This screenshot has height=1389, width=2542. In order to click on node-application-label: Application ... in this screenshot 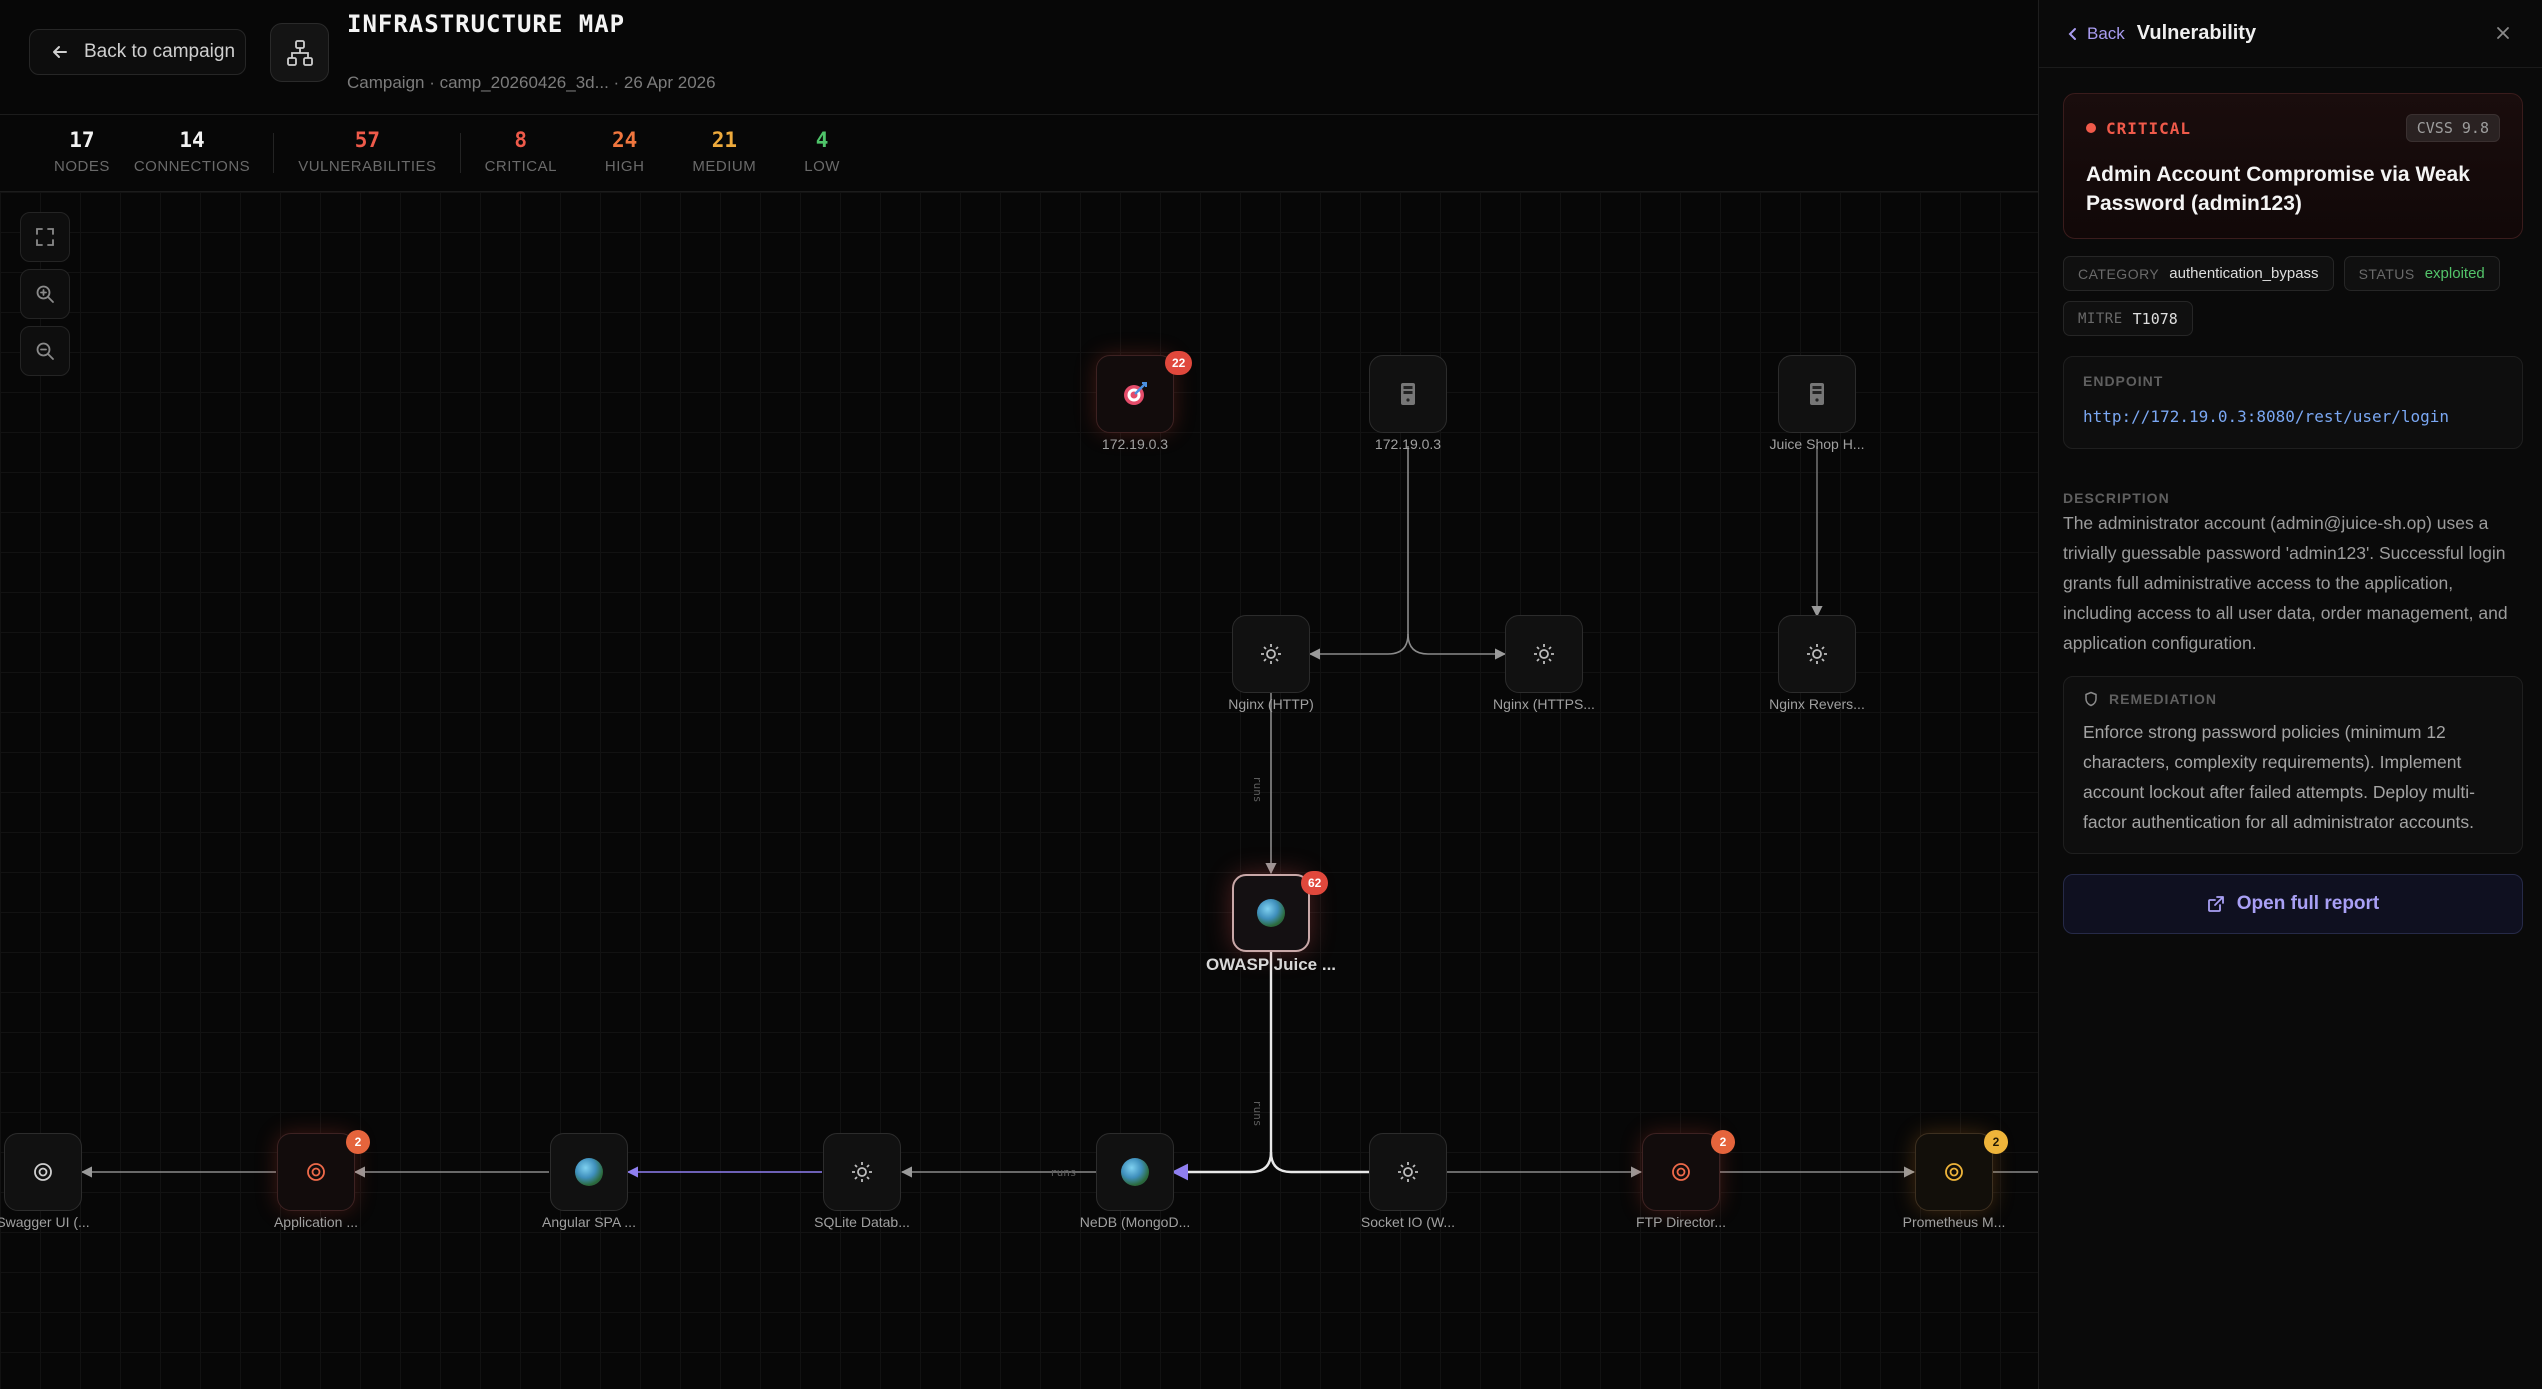, I will do `click(316, 1222)`.